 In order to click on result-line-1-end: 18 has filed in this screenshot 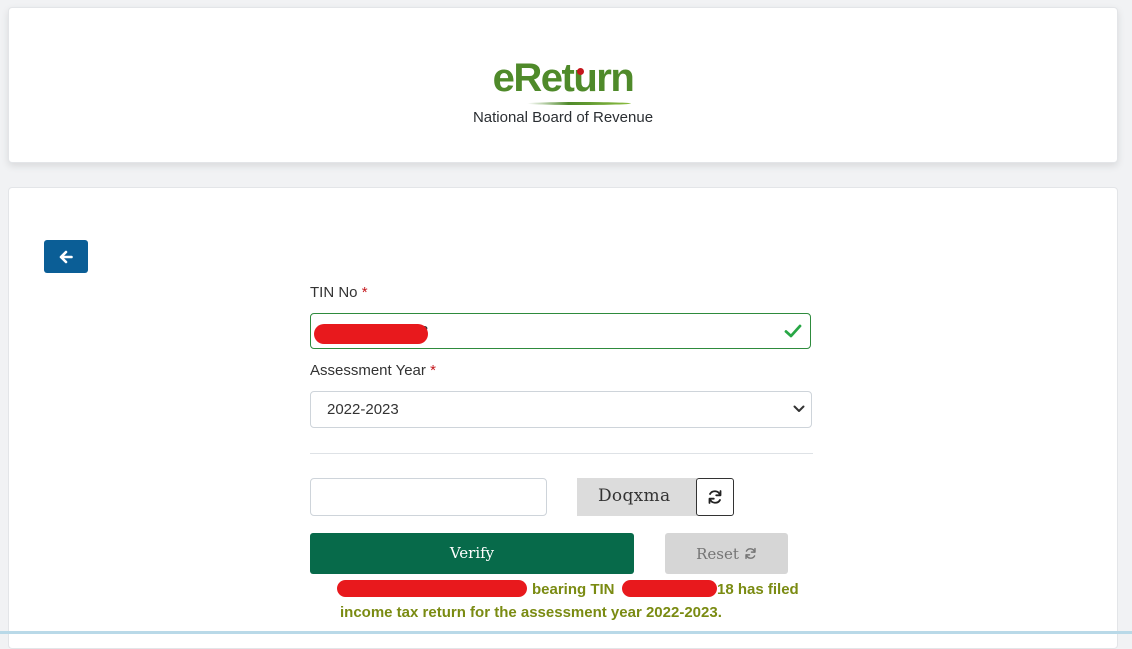, I will do `click(758, 589)`.